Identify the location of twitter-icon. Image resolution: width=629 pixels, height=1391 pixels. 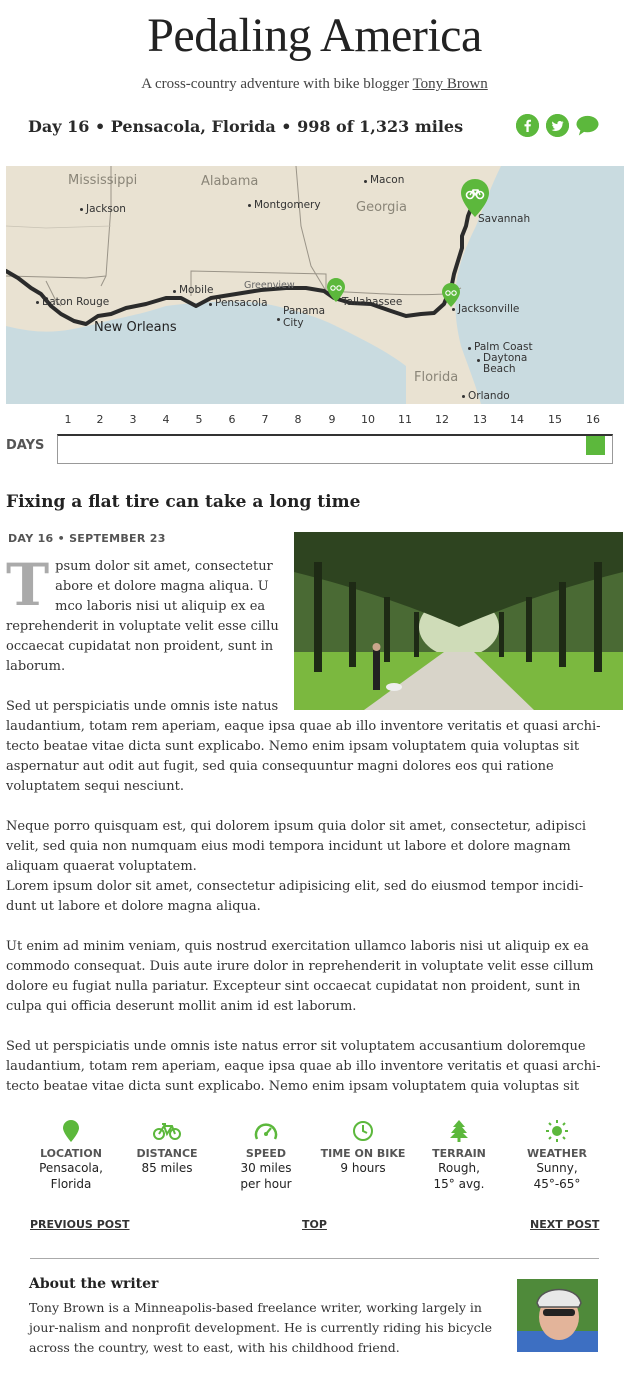
(557, 125).